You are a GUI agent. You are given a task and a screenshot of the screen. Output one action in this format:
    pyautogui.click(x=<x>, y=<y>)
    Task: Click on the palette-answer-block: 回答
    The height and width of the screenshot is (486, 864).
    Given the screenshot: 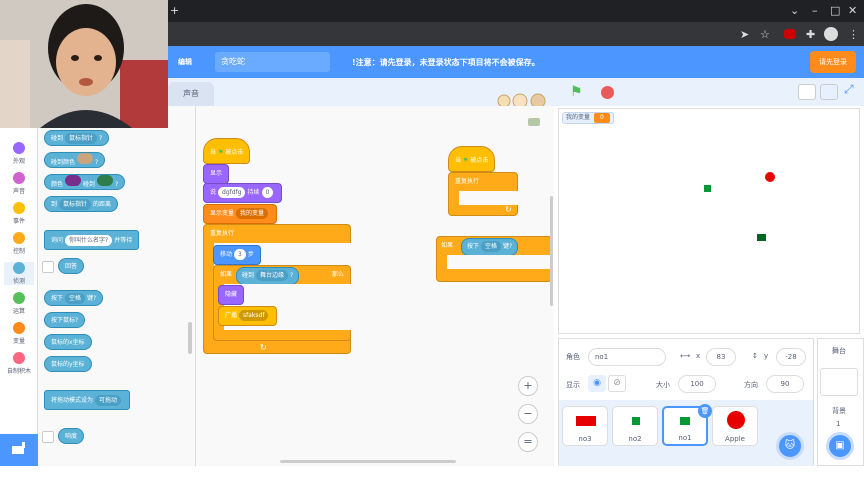 What is the action you would take?
    pyautogui.click(x=71, y=266)
    